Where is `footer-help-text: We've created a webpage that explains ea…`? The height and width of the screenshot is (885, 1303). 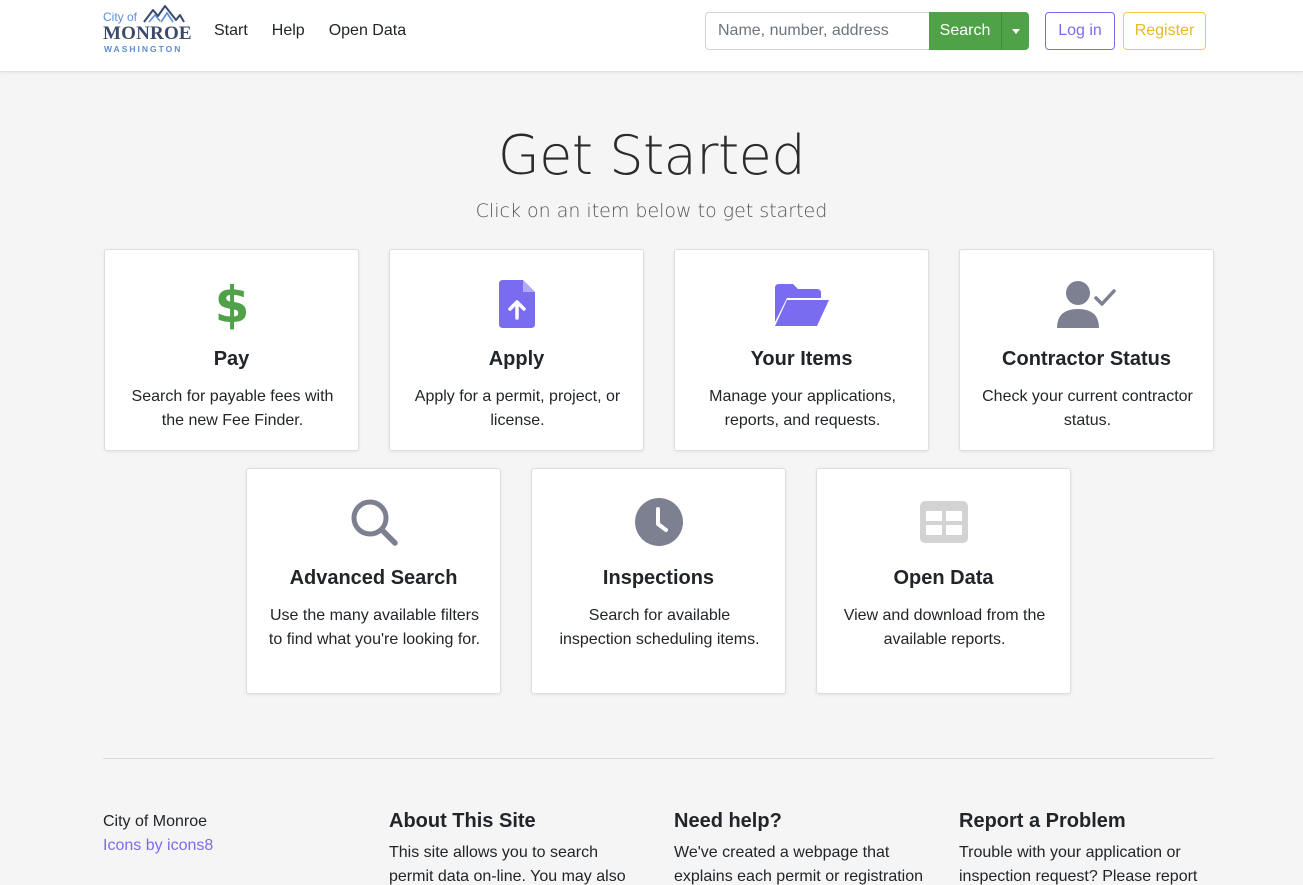
footer-help-text: We've created a webpage that explains ea… is located at coordinates (799, 864).